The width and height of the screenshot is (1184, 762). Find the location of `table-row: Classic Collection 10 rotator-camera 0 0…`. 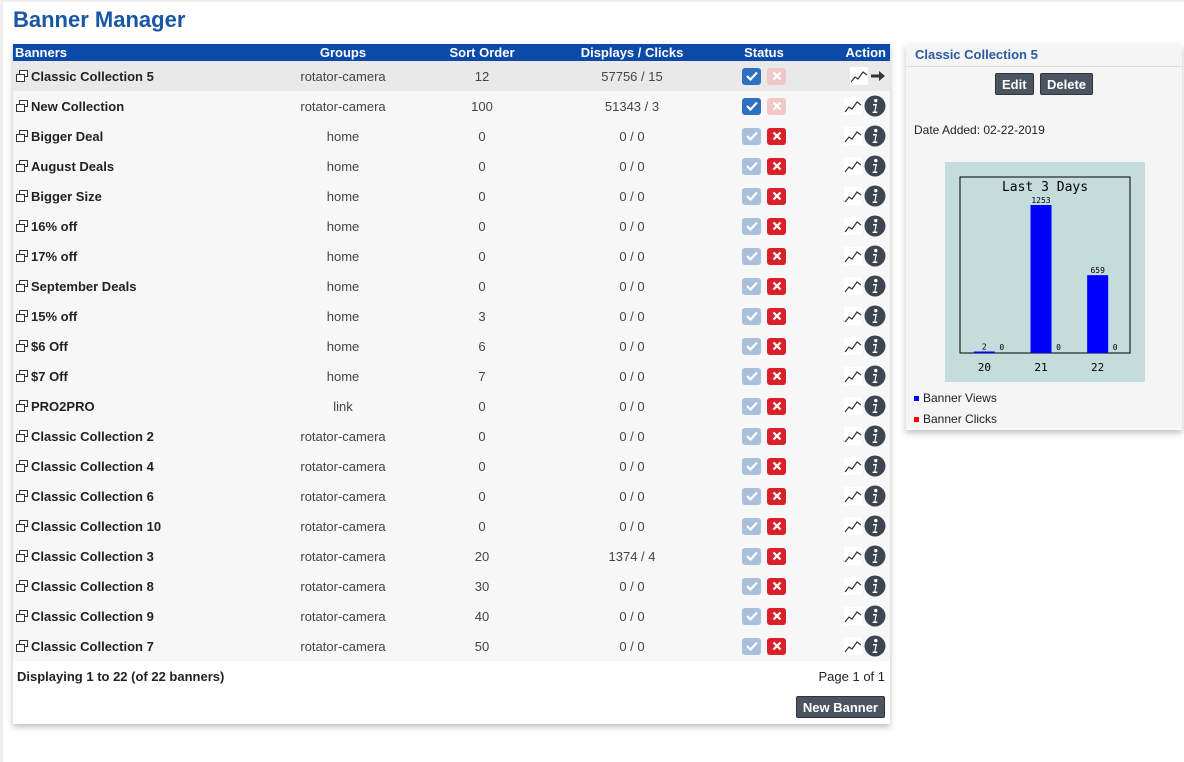

table-row: Classic Collection 10 rotator-camera 0 0… is located at coordinates (451, 526).